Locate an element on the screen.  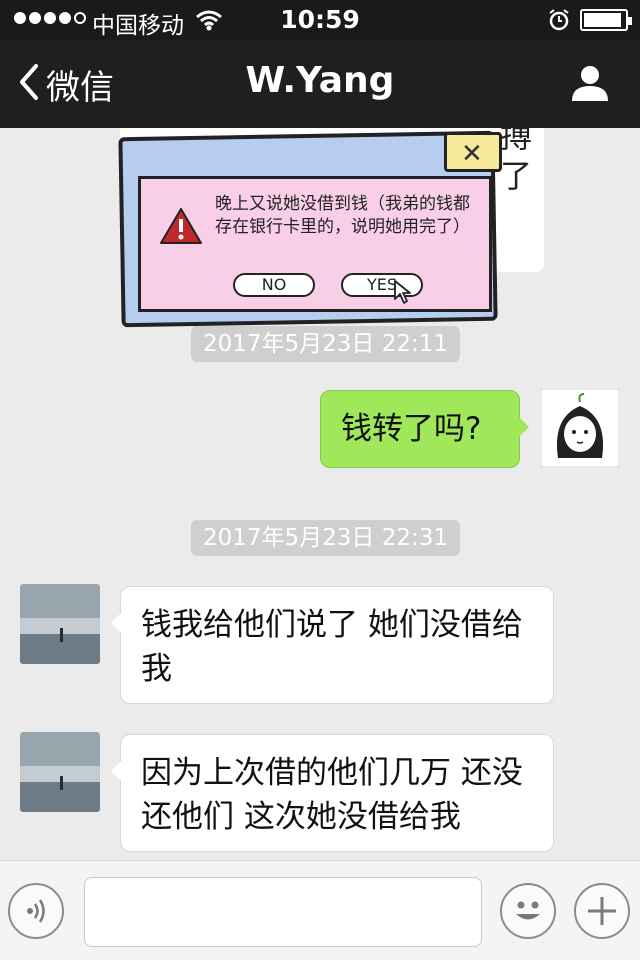
plus-icon is located at coordinates (602, 911).